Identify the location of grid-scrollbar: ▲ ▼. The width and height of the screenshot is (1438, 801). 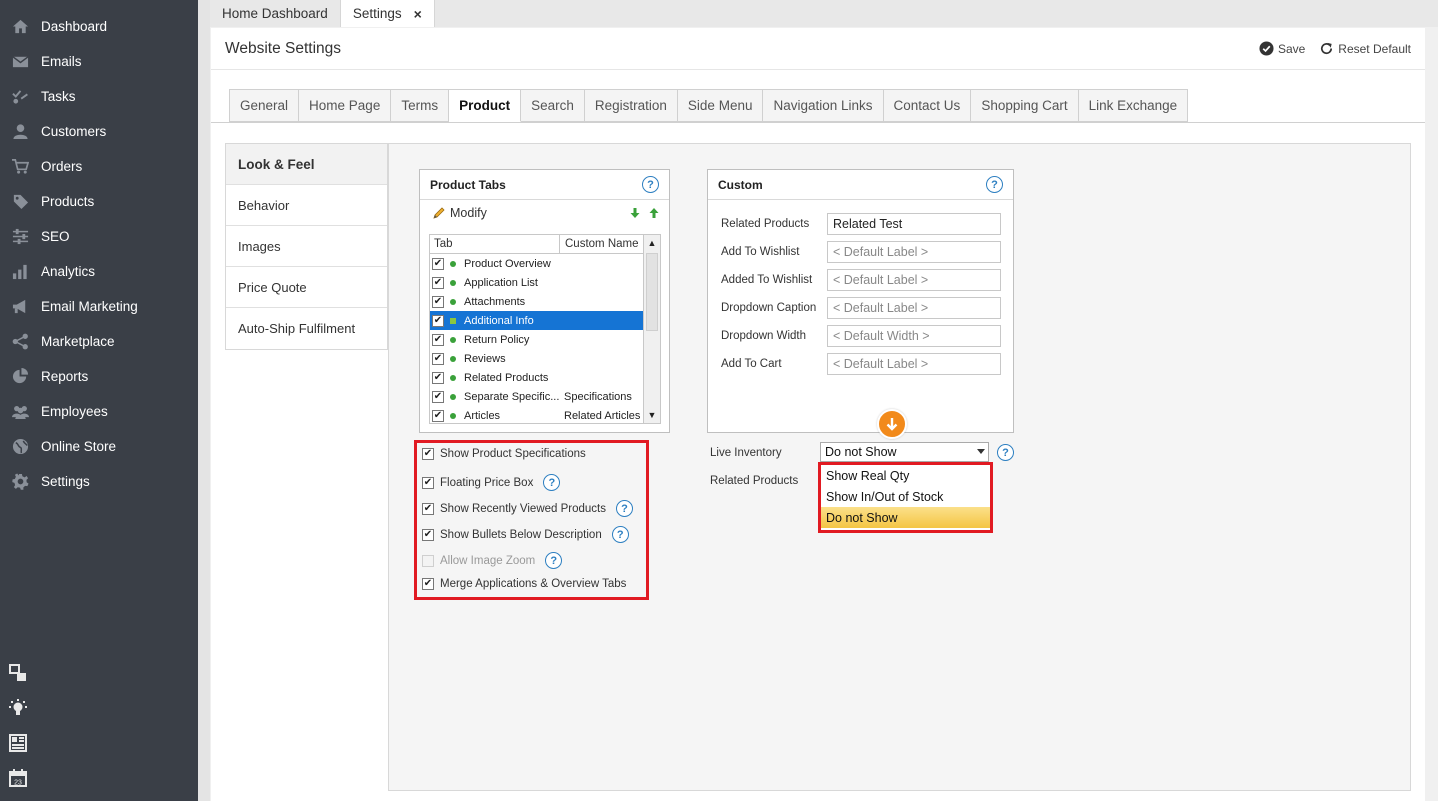
(651, 329).